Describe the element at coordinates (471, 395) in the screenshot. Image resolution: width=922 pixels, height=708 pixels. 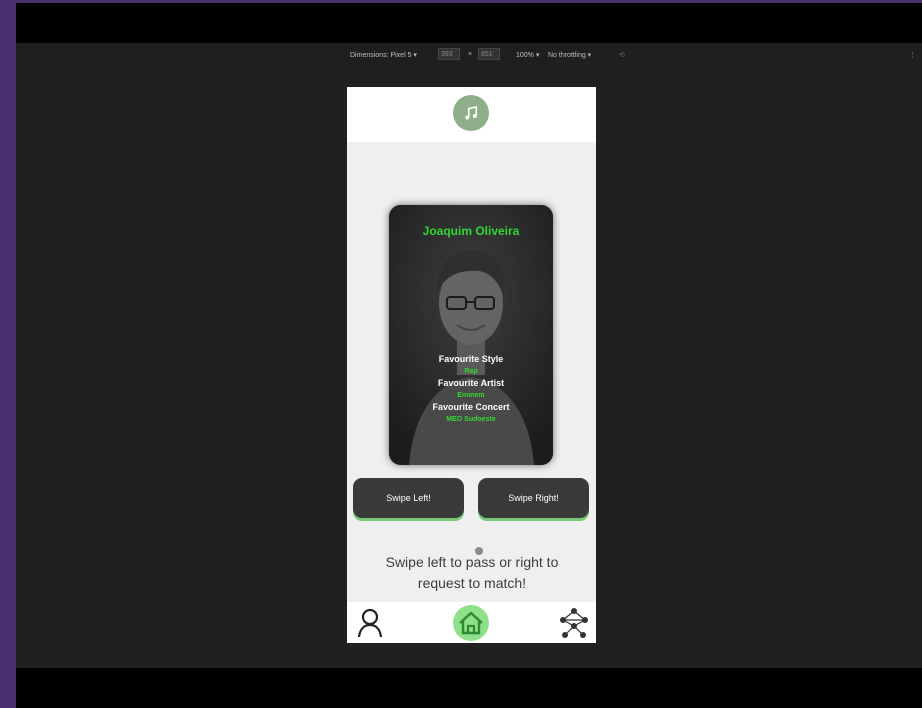
I see `favourite-artist-value: Eminem` at that location.